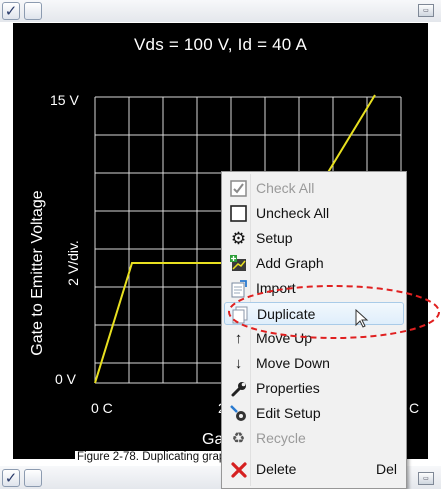 This screenshot has height=489, width=441. What do you see at coordinates (238, 238) in the screenshot?
I see `gear-icon: ⚙` at bounding box center [238, 238].